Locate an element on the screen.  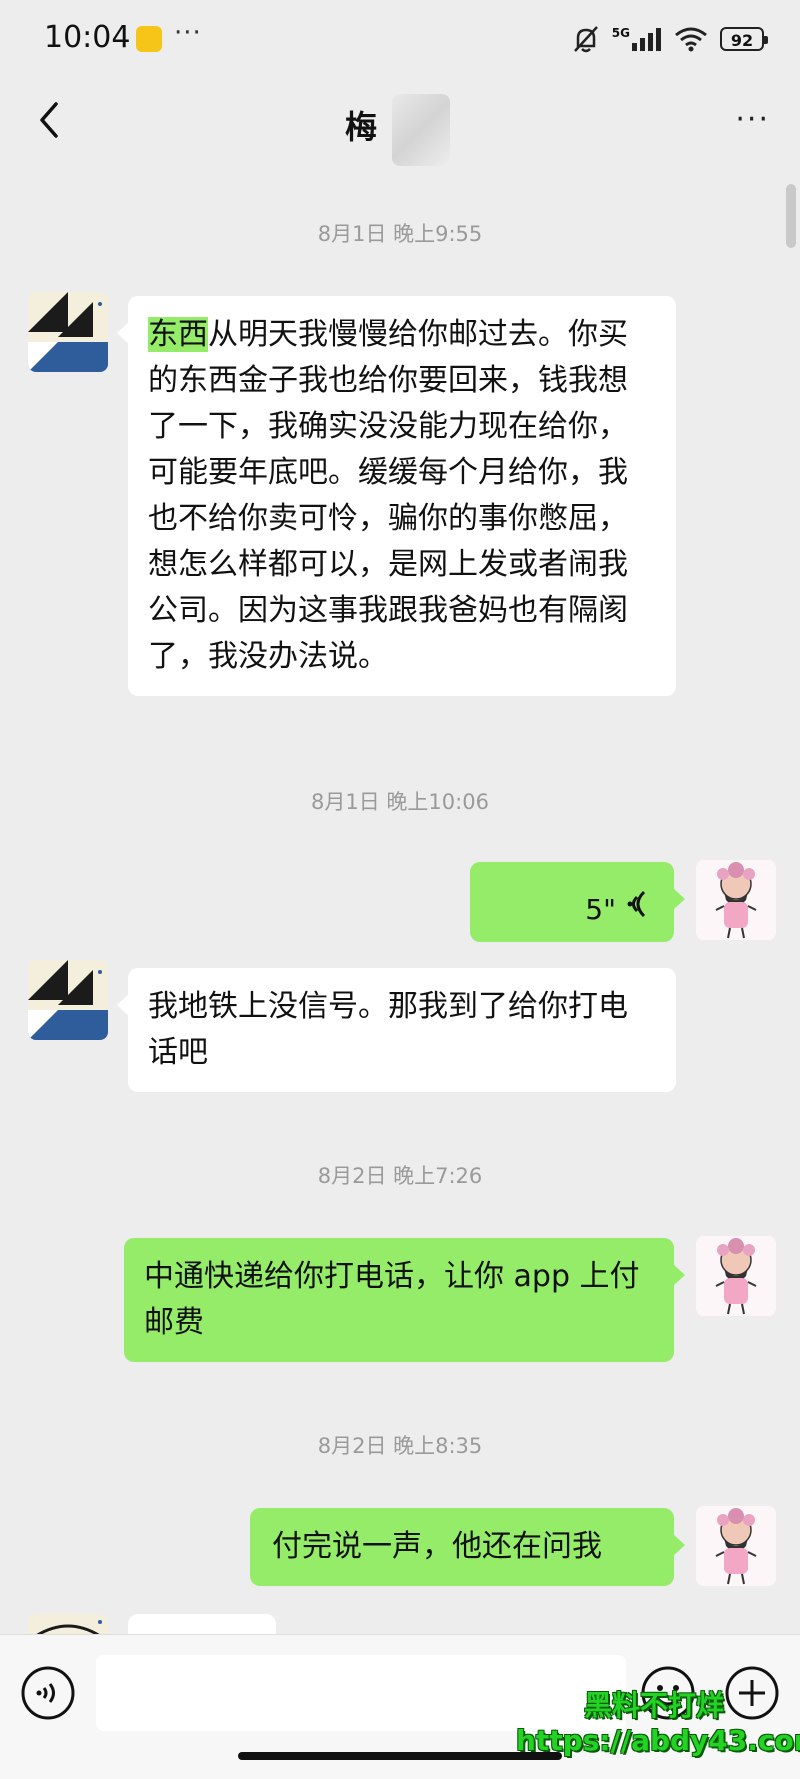
voice-message-bubble: 5" is located at coordinates (577, 902).